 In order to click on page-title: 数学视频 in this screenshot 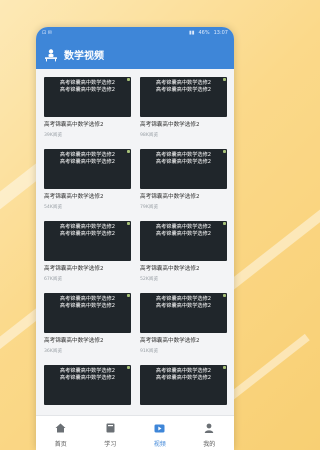, I will do `click(84, 56)`.